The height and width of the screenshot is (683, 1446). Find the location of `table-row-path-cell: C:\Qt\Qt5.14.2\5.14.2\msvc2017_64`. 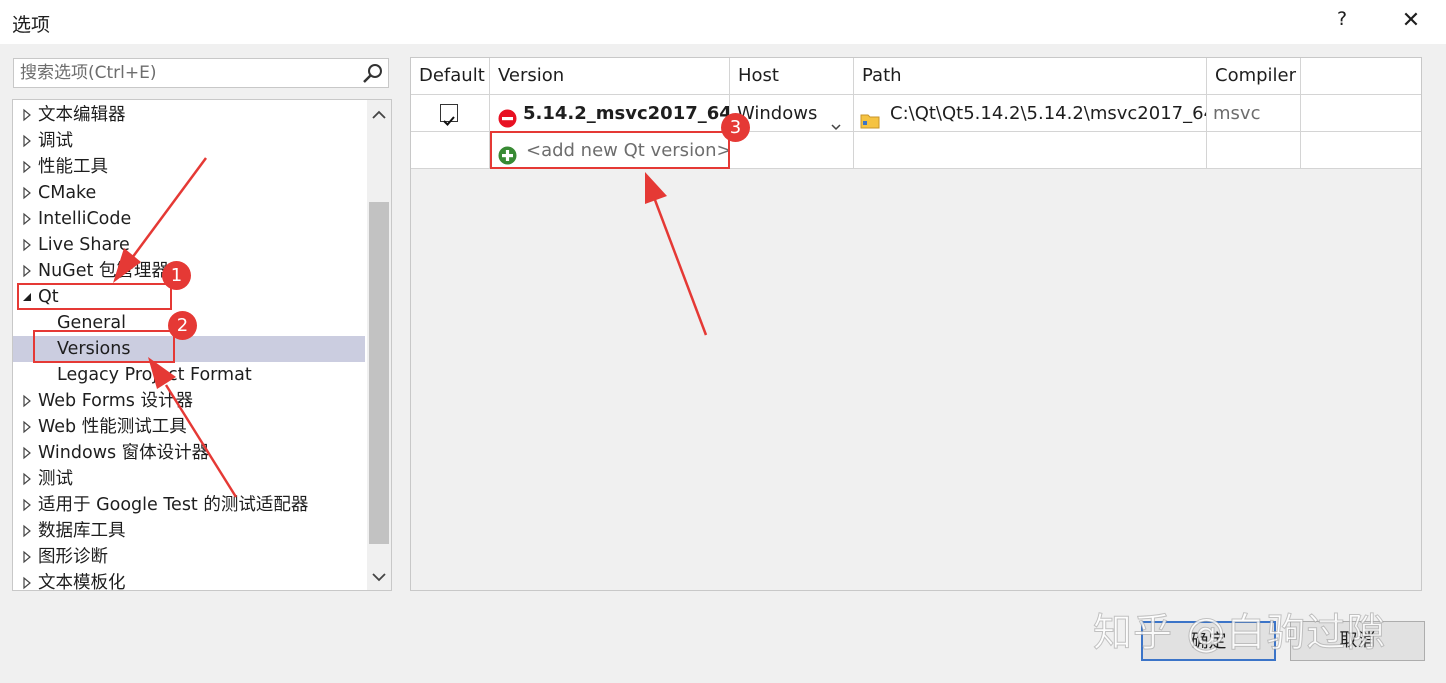

table-row-path-cell: C:\Qt\Qt5.14.2\5.14.2\msvc2017_64 is located at coordinates (1030, 112).